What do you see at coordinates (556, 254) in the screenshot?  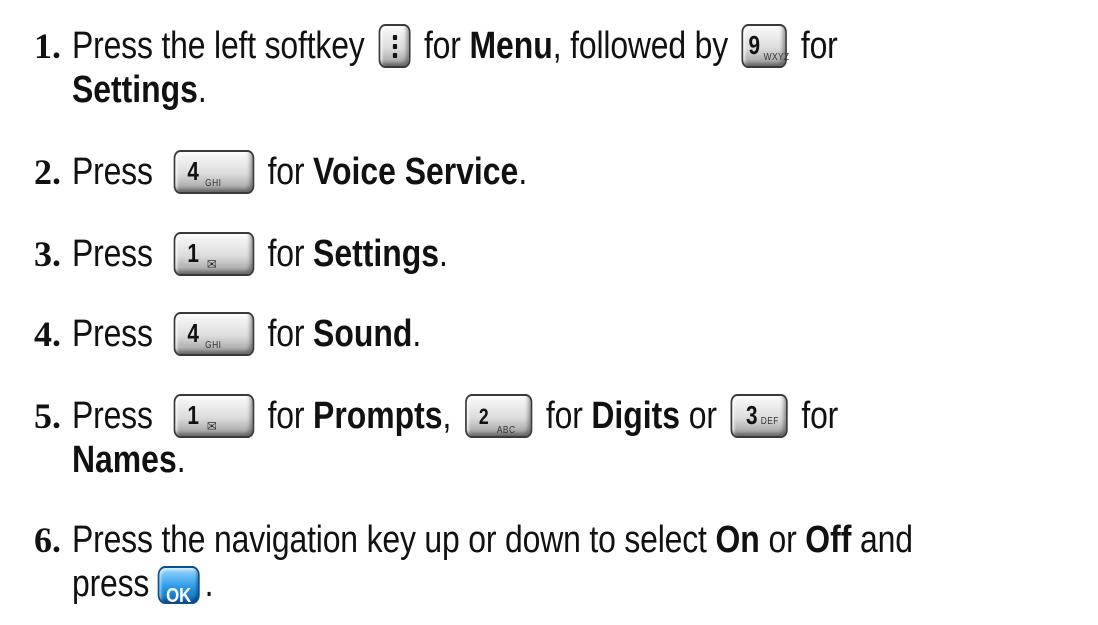 I see `step-3: 3. Press 1 ✉ for Settings.` at bounding box center [556, 254].